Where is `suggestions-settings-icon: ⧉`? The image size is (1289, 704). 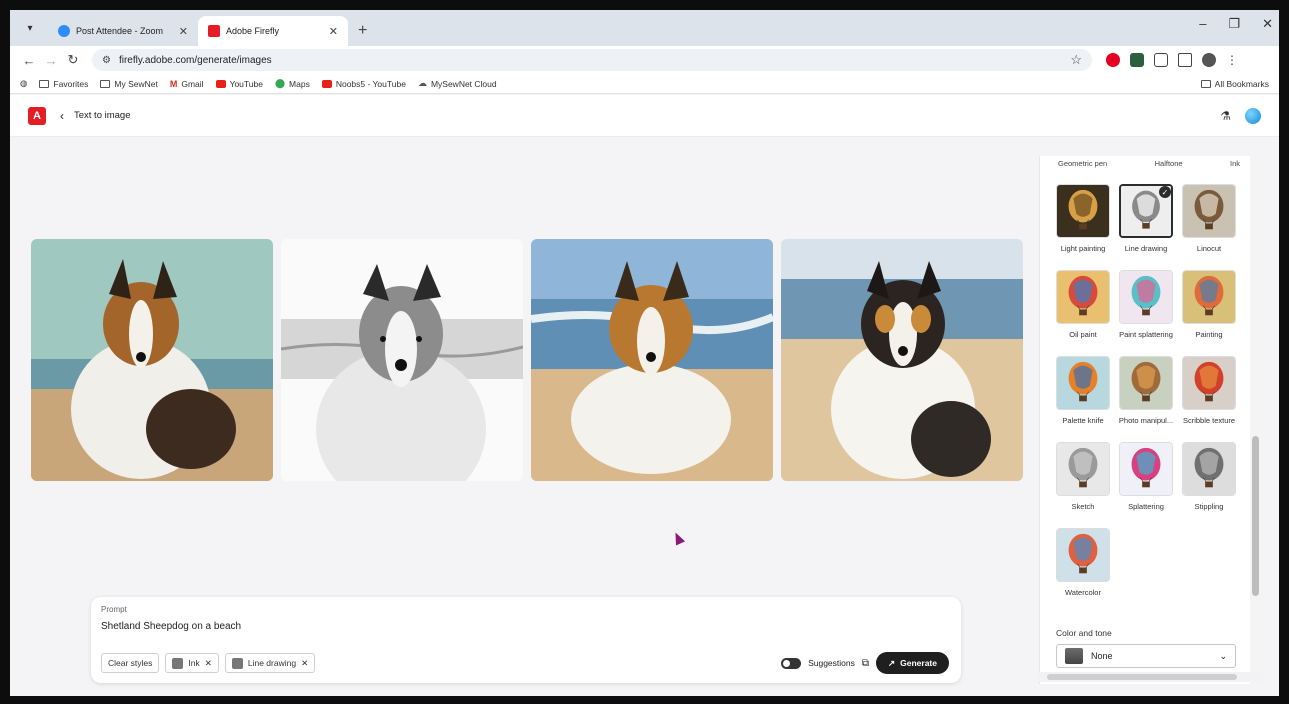
suggestions-settings-icon: ⧉ is located at coordinates (865, 663).